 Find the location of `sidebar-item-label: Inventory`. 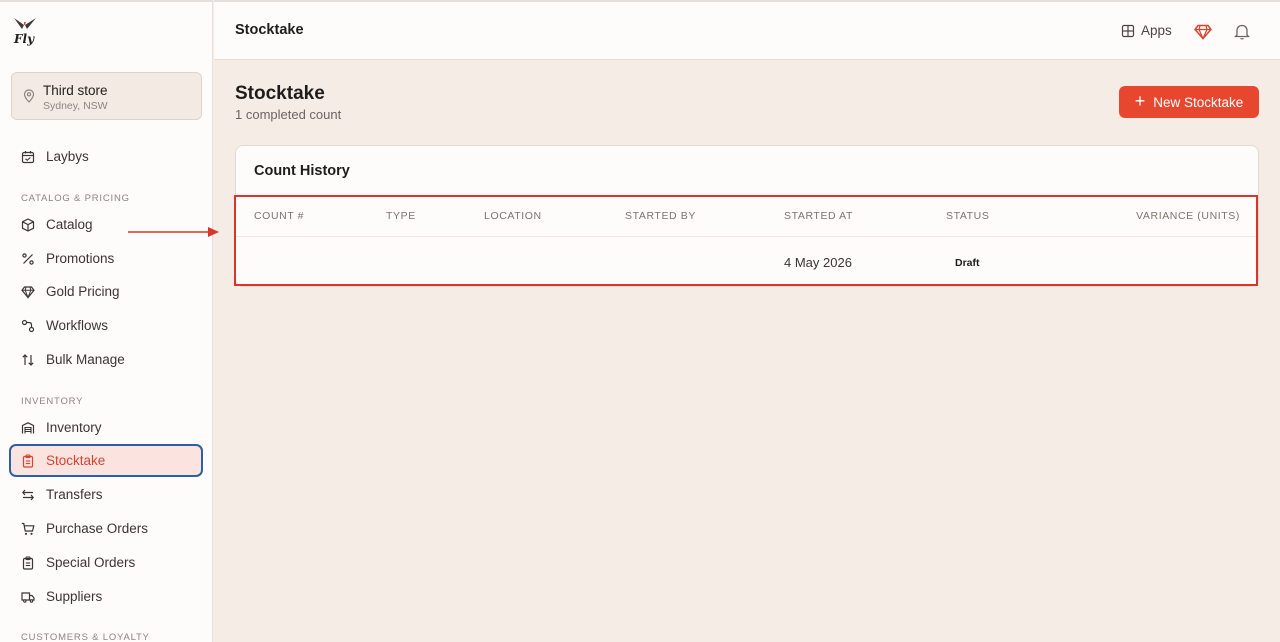

sidebar-item-label: Inventory is located at coordinates (74, 427).